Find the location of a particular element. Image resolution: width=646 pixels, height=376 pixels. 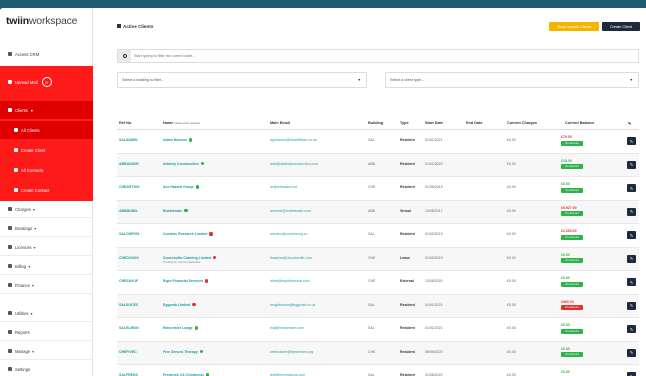

ref-cell: SALELMON is located at coordinates (129, 328).